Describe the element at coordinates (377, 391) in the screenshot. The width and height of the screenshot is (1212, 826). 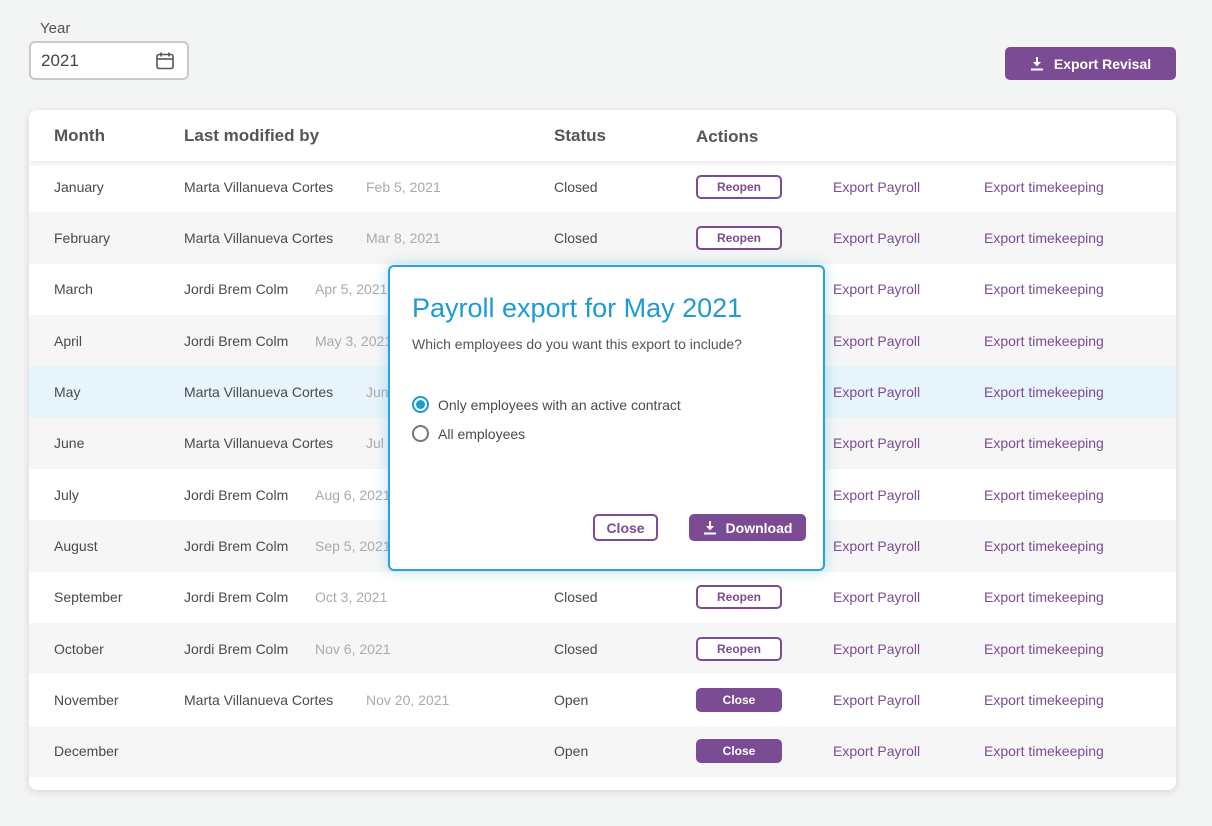
I see `modified-date-cell: Jun` at that location.